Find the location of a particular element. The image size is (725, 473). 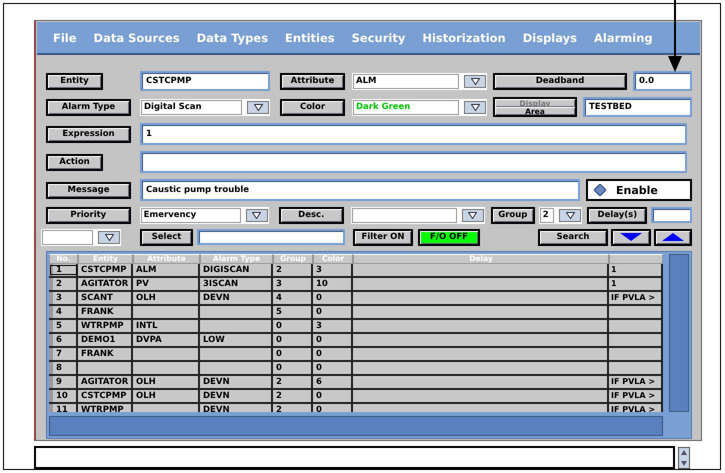

priority-button: Priority is located at coordinates (88, 215).